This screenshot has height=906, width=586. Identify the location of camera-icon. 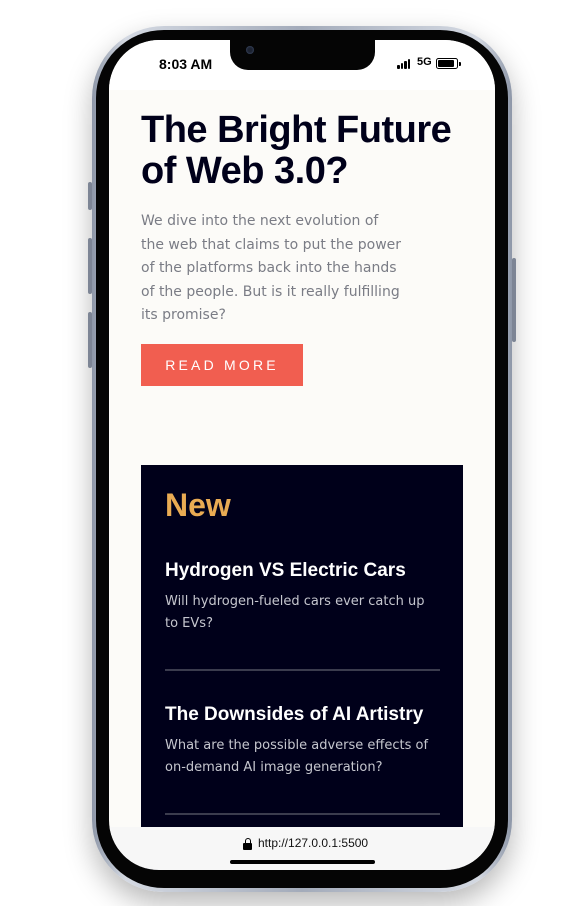
(250, 50).